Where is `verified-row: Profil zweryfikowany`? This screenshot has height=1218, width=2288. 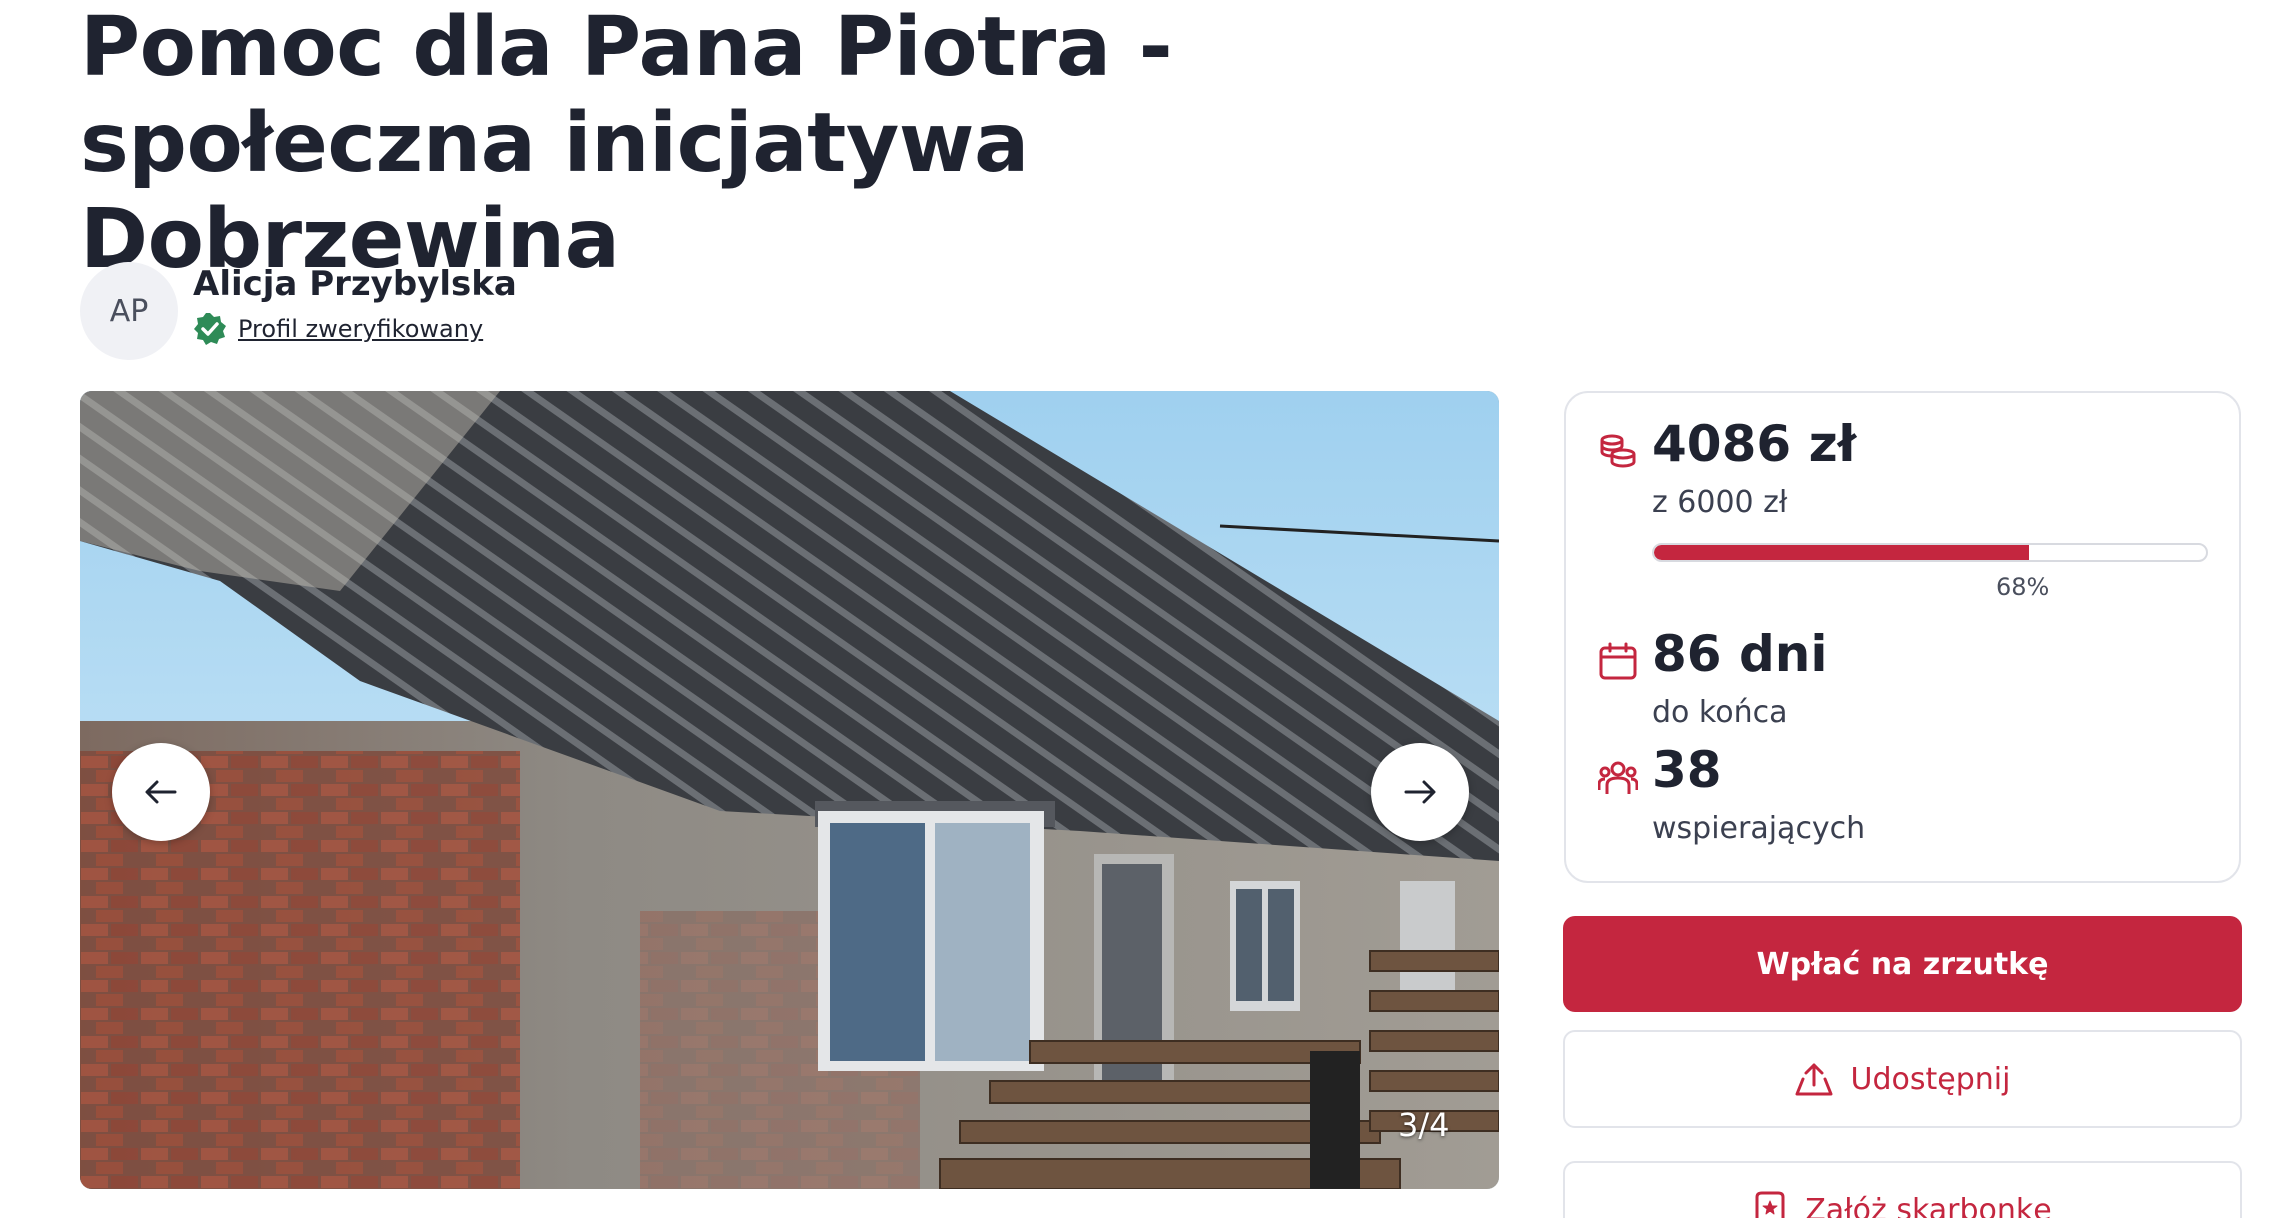
verified-row: Profil zweryfikowany is located at coordinates (338, 329).